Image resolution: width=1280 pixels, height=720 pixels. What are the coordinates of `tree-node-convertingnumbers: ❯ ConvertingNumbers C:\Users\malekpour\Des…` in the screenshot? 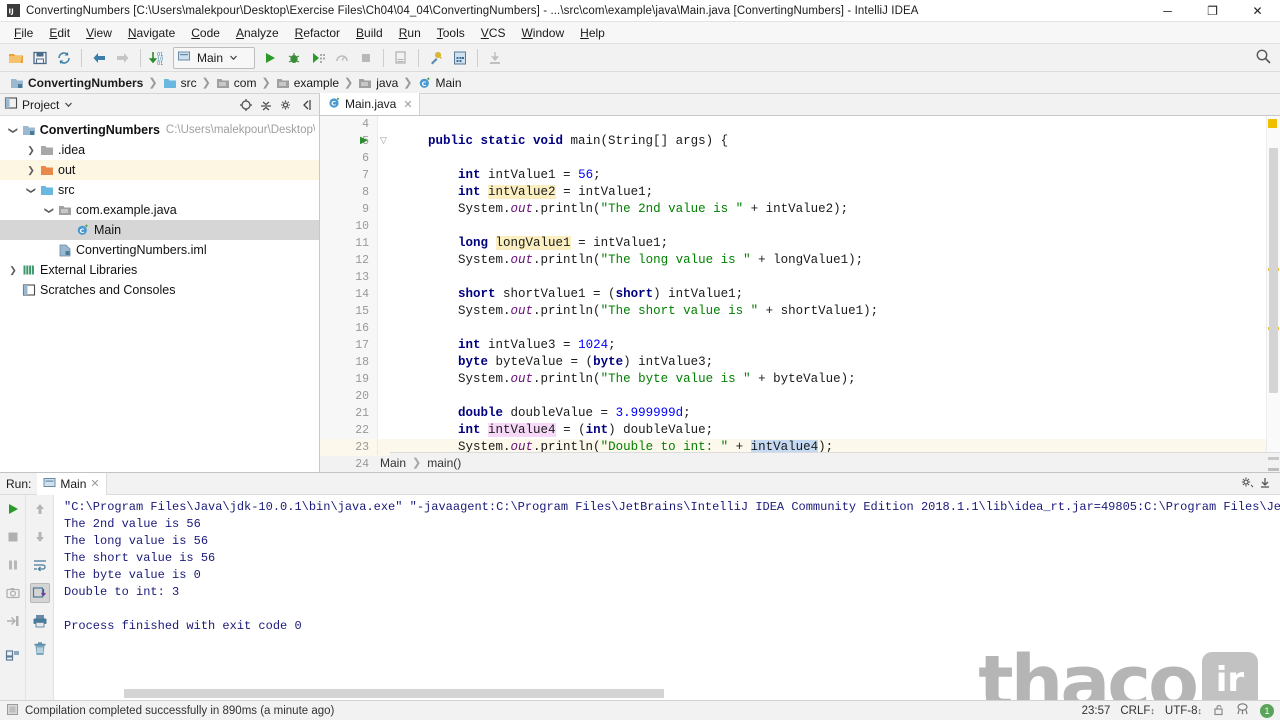 It's located at (159, 130).